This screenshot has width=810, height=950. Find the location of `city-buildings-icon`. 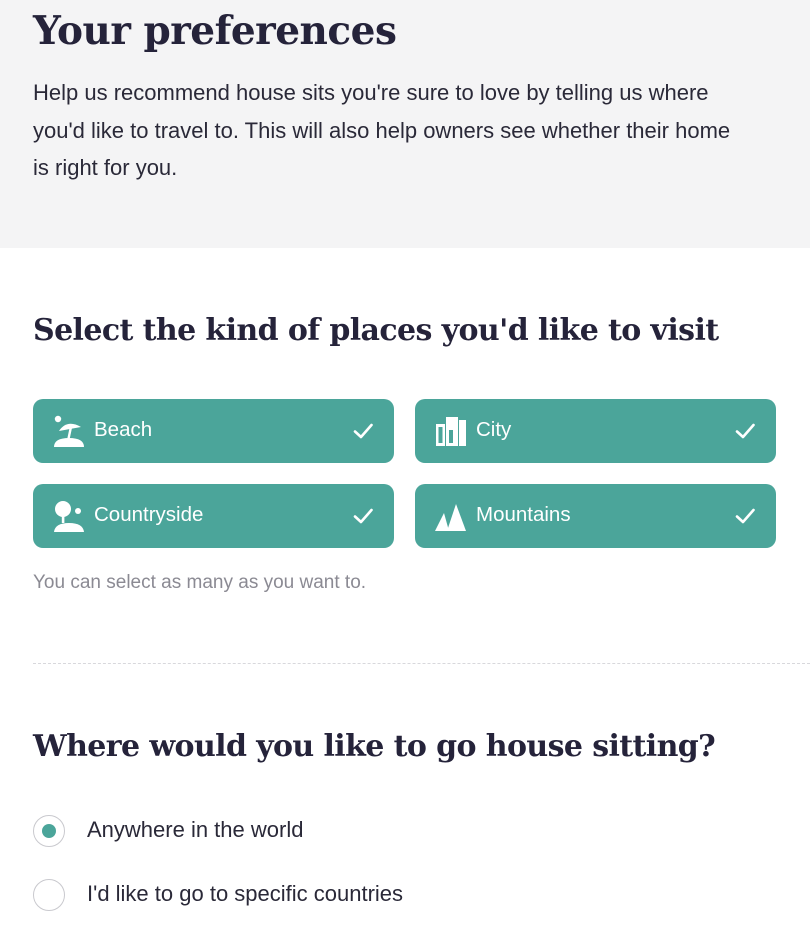

city-buildings-icon is located at coordinates (451, 431).